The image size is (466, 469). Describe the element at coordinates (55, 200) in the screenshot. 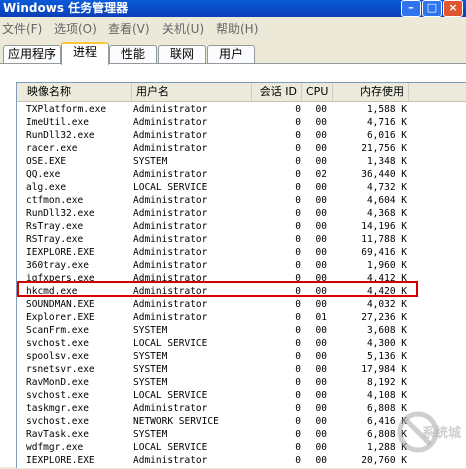

I see `cell-image-name: ctfmon.exe` at that location.